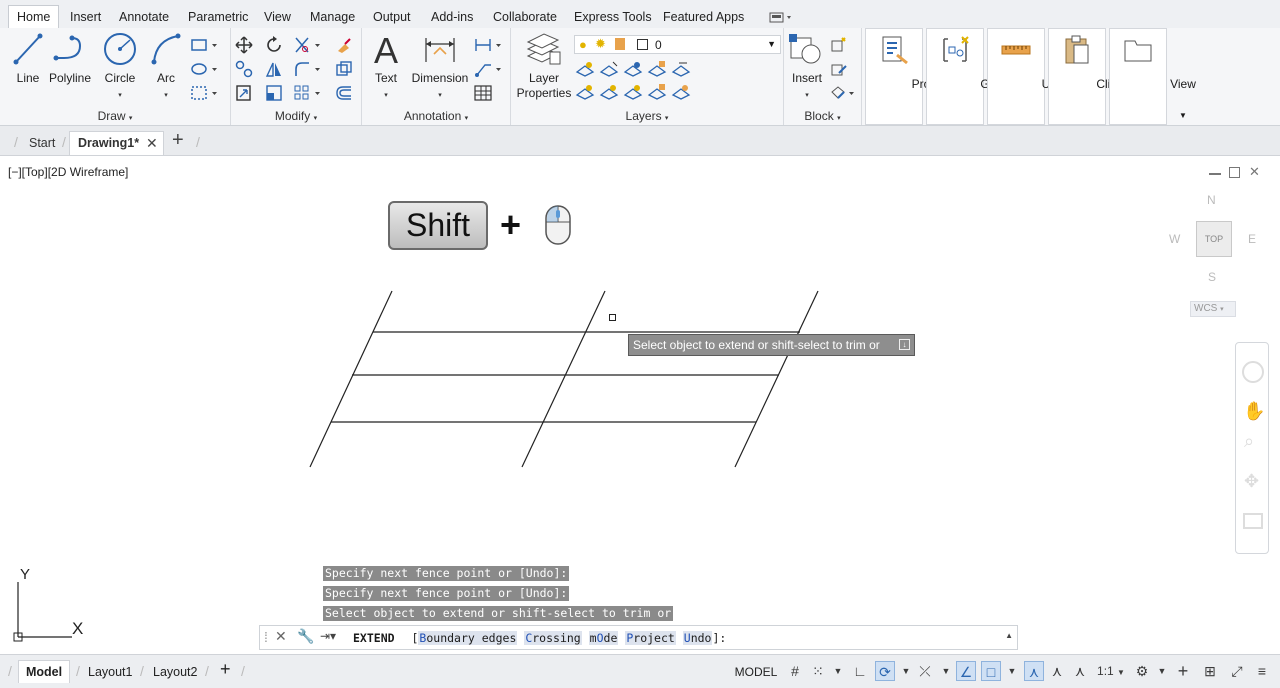  I want to click on viewcube: N W E S TOP WCS ▾, so click(1216, 255).